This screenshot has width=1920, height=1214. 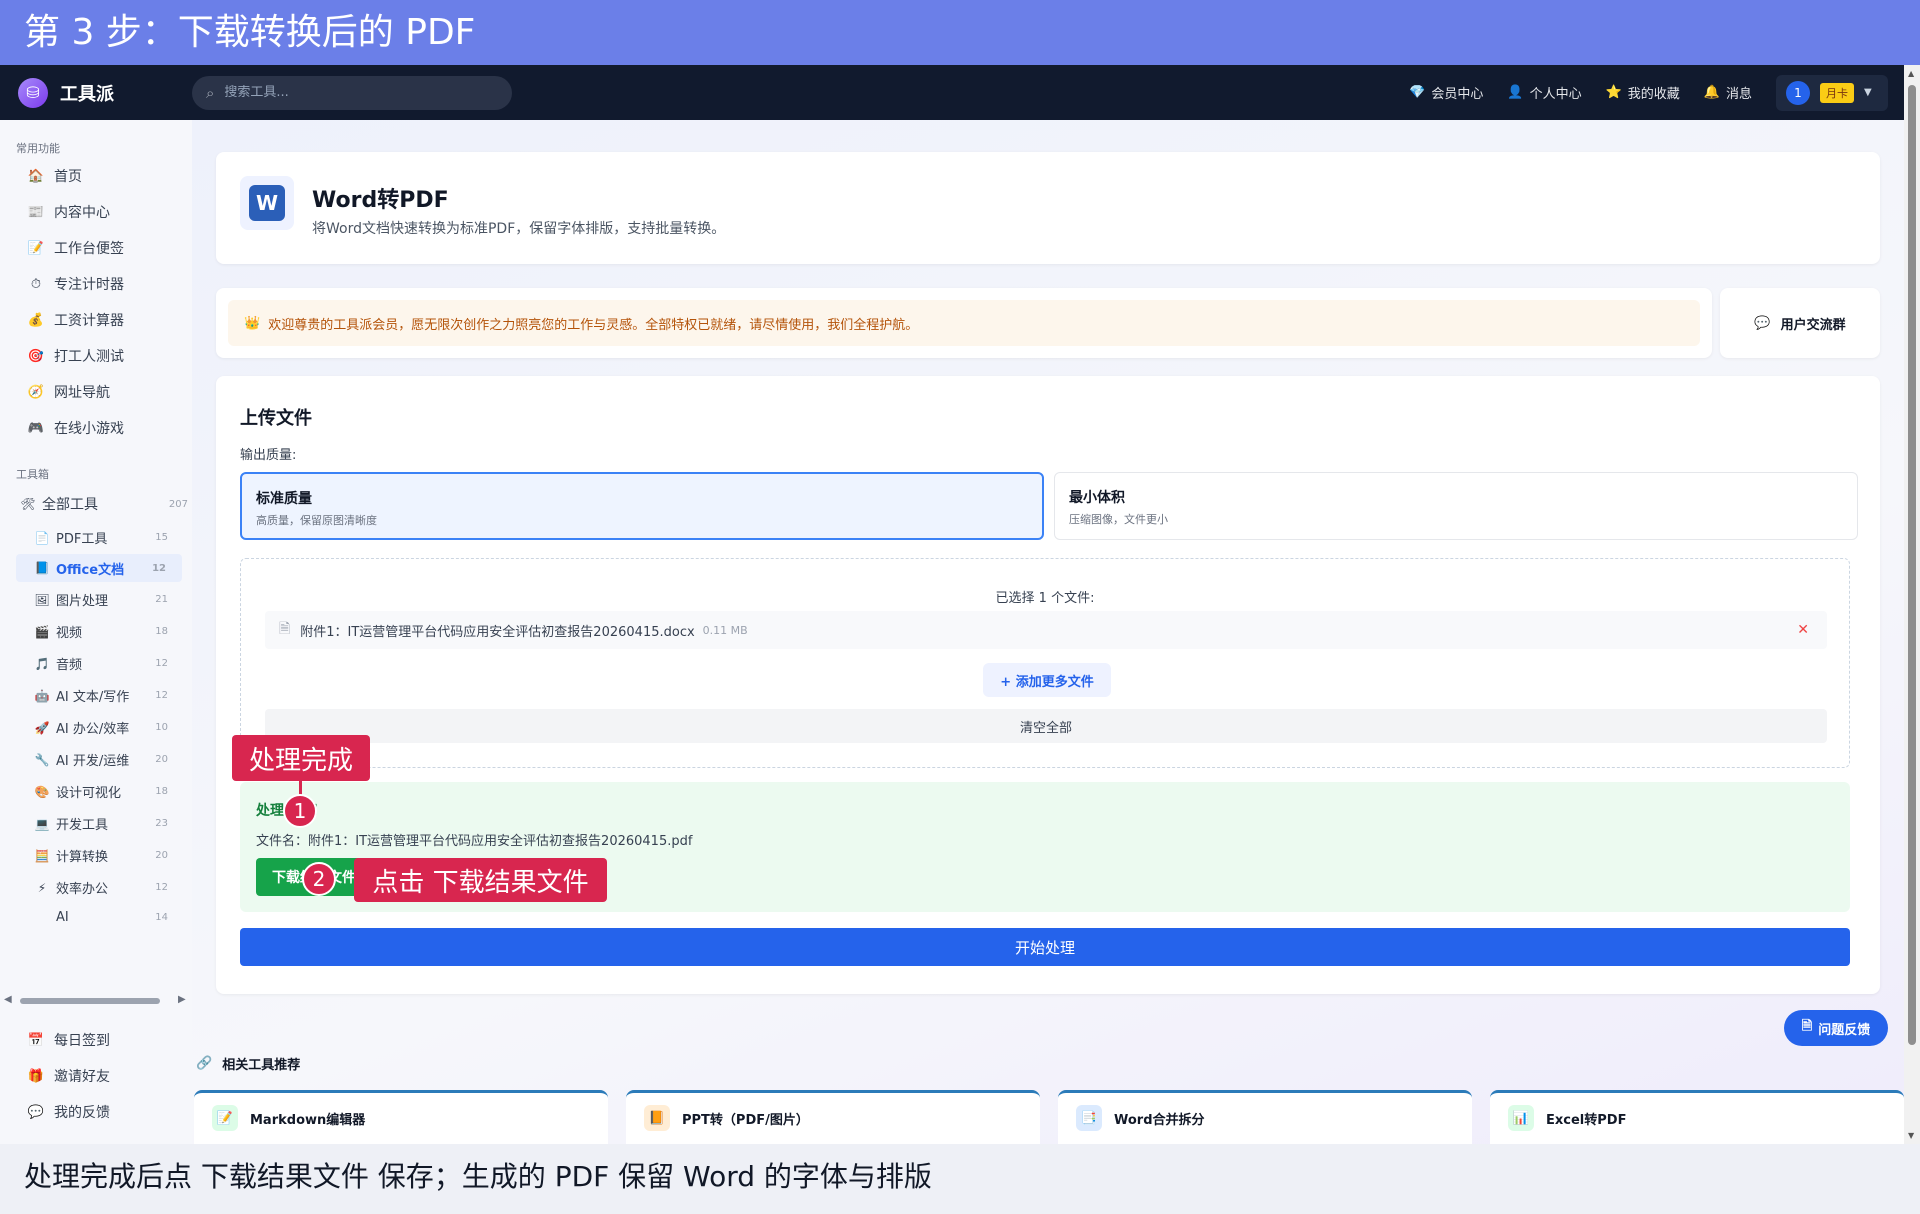 I want to click on annotation-callout-done: 处理完成, so click(x=301, y=758).